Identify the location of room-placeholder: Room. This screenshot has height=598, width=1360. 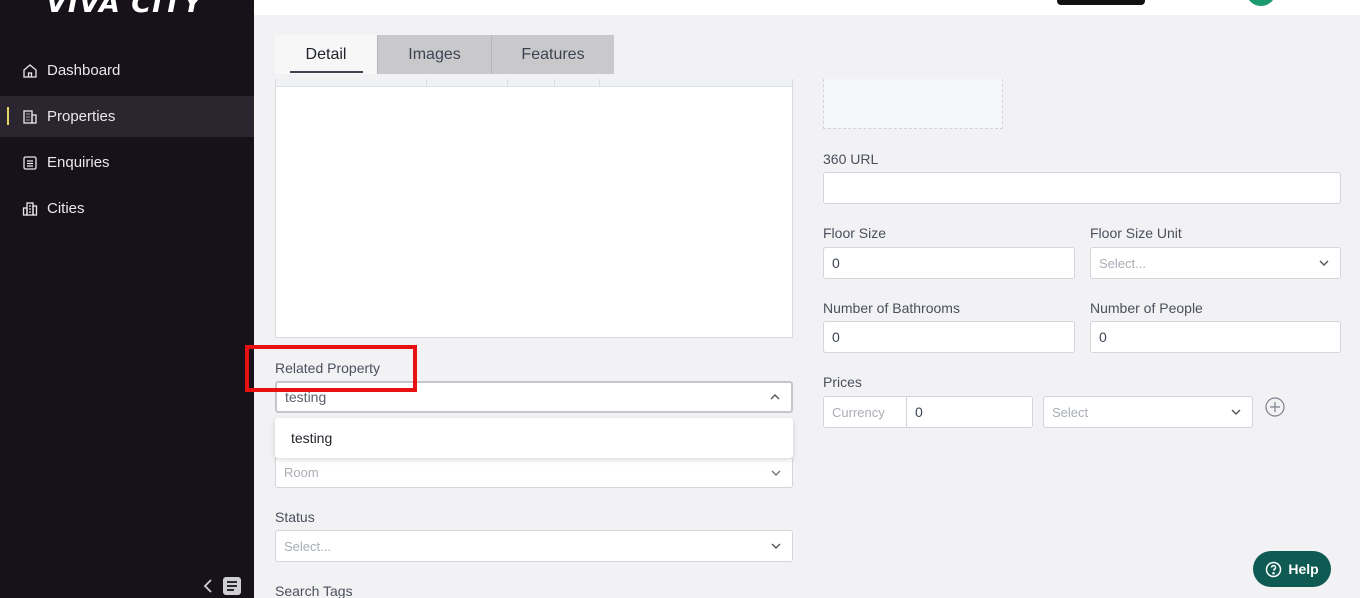
(301, 472).